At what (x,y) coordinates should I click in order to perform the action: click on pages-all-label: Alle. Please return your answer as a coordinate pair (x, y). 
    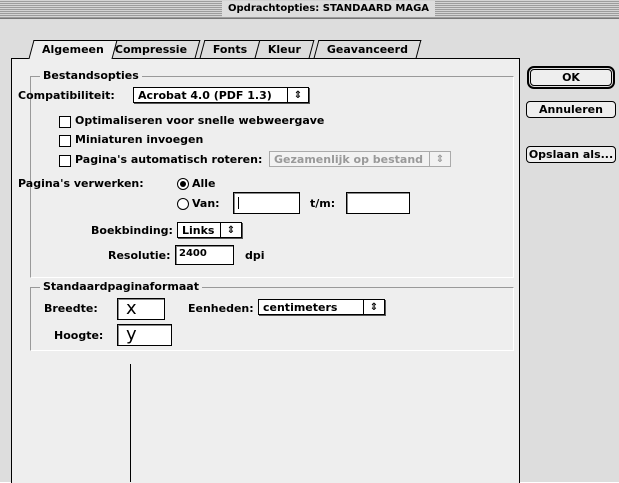
    Looking at the image, I should click on (204, 183).